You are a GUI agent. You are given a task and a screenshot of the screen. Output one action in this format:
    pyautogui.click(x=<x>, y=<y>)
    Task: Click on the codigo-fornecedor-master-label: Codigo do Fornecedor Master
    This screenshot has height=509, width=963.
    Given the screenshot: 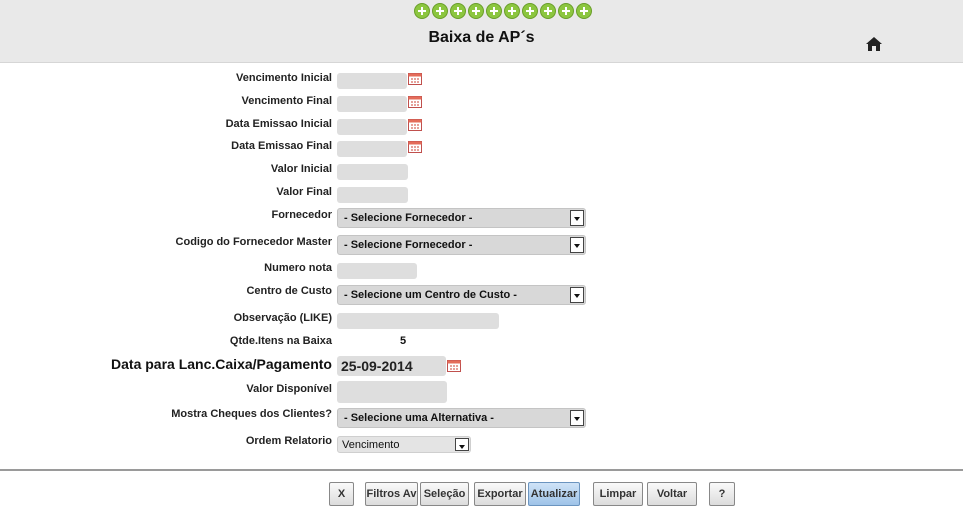 What is the action you would take?
    pyautogui.click(x=253, y=242)
    